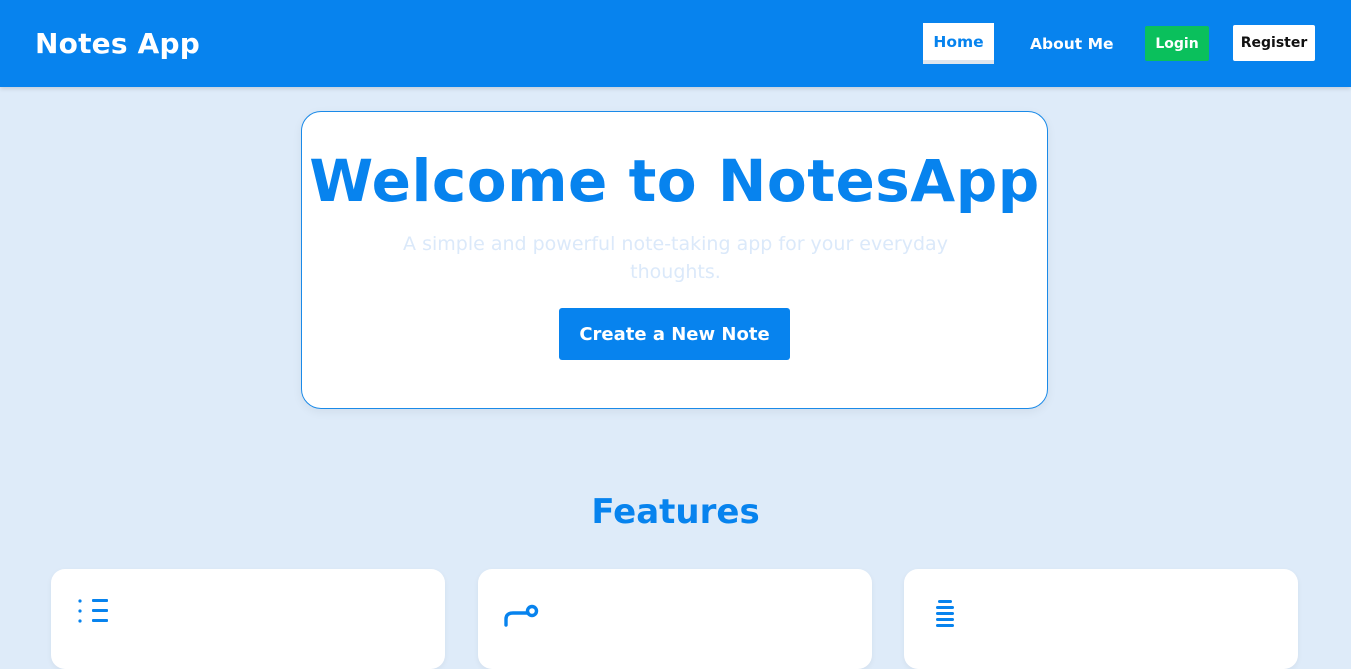 Image resolution: width=1351 pixels, height=669 pixels. I want to click on list-icon, so click(93, 611).